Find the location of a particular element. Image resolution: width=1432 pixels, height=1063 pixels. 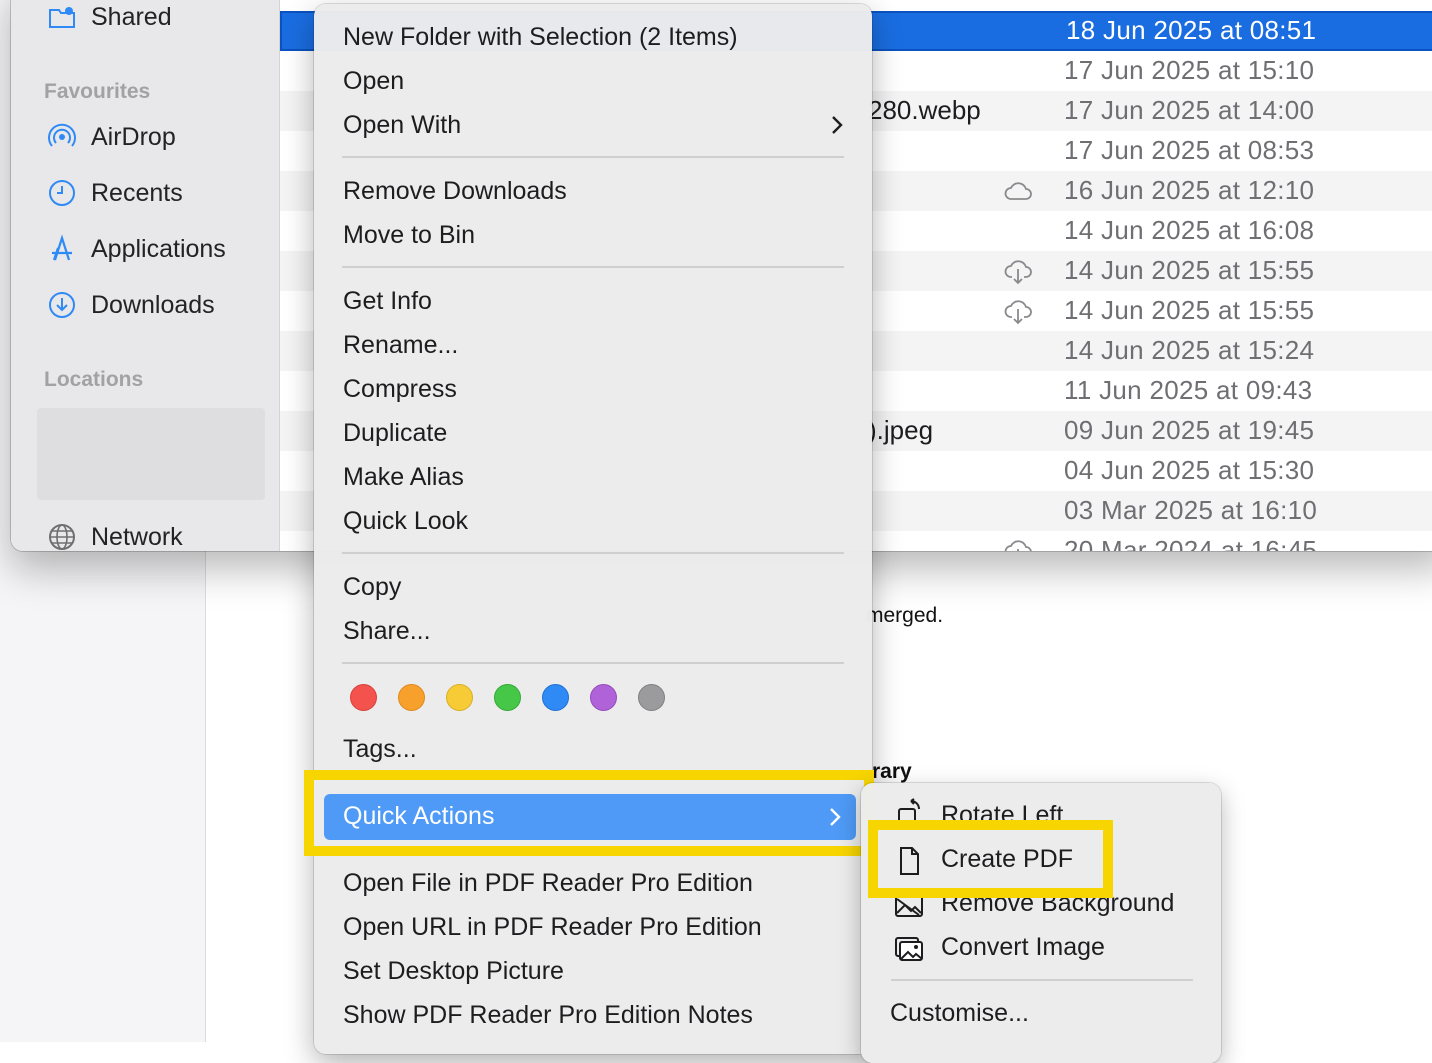

sidebar-item-airdrop: AirDrop is located at coordinates (111, 137).